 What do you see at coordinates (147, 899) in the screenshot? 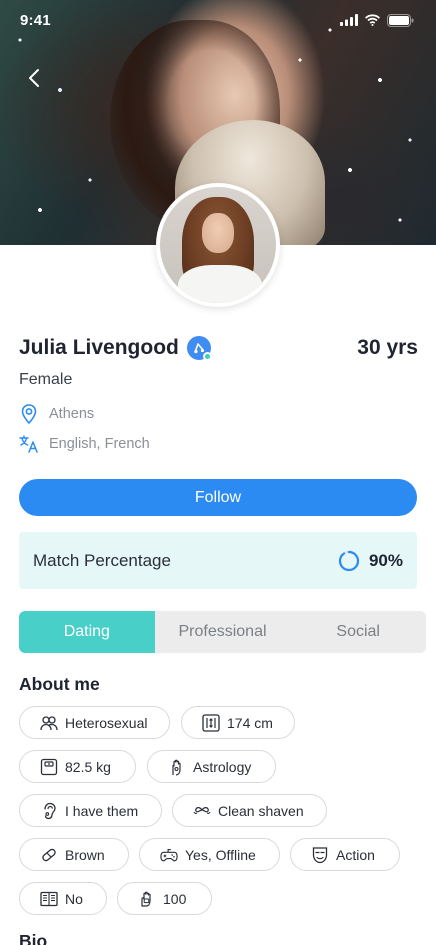
I see `rating-hand-icon` at bounding box center [147, 899].